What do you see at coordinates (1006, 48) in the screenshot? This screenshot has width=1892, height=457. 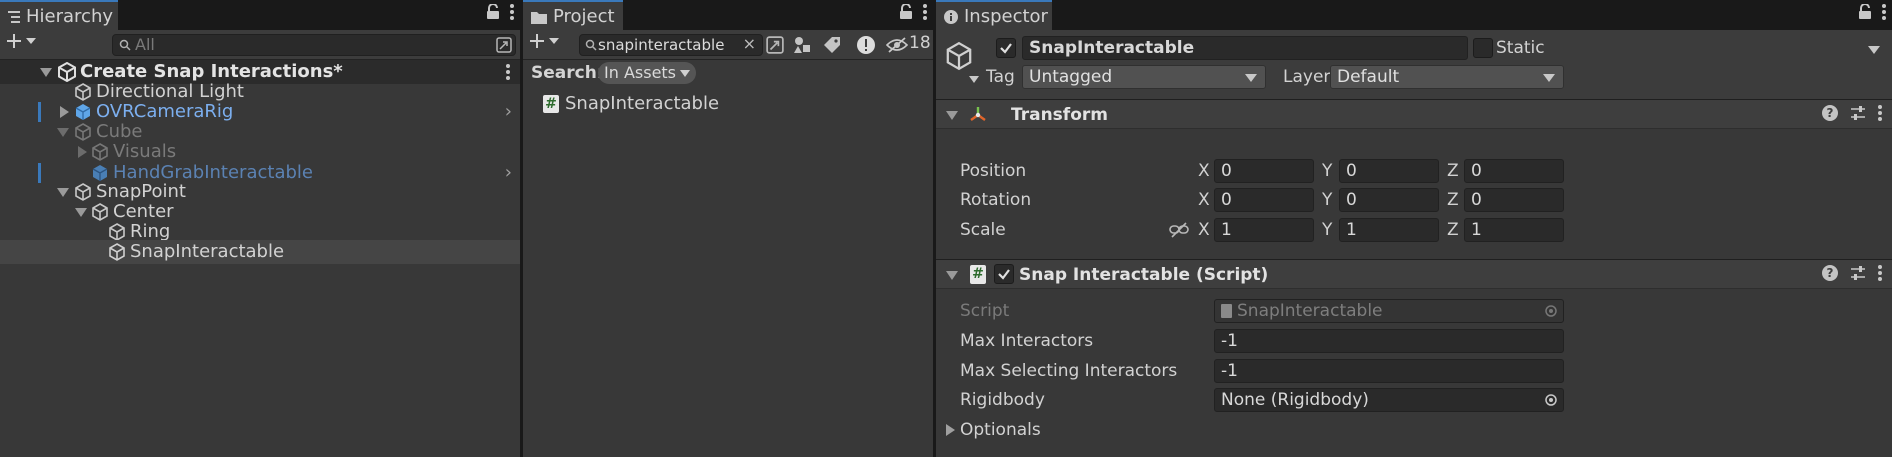 I see `active-checkbox` at bounding box center [1006, 48].